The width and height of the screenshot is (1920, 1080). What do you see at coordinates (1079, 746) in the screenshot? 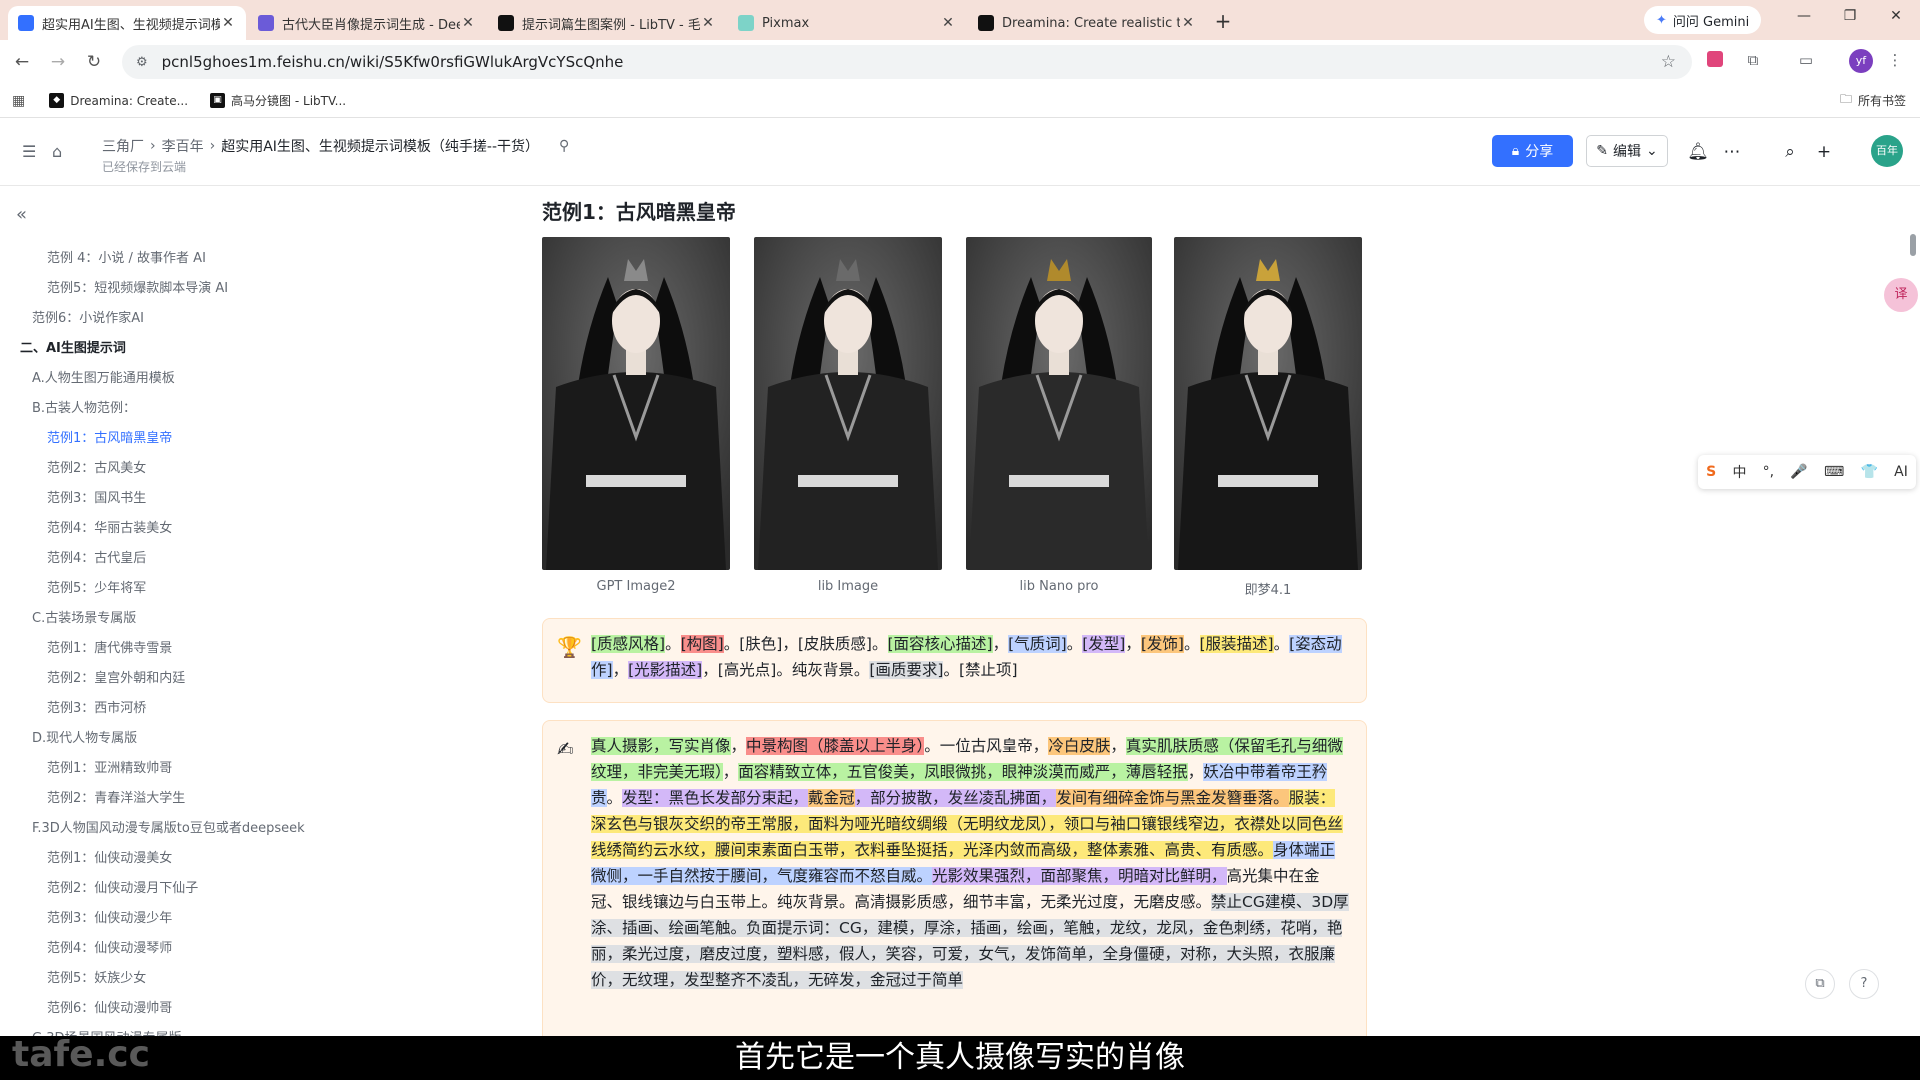
I see `text-segment: 冷白皮肤` at bounding box center [1079, 746].